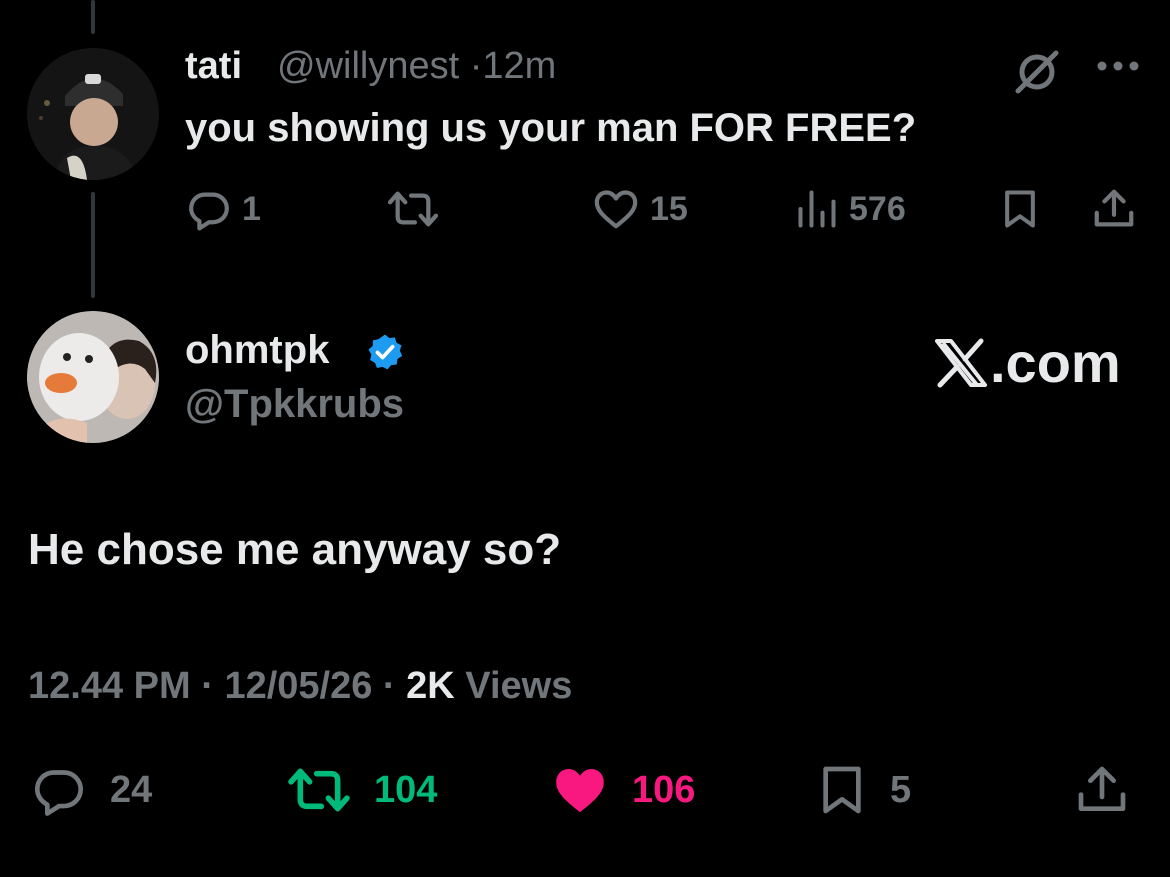 This screenshot has width=1170, height=877. Describe the element at coordinates (551, 128) in the screenshot. I see `parent-tweet-text: you showing us your man FOR FREE?` at that location.